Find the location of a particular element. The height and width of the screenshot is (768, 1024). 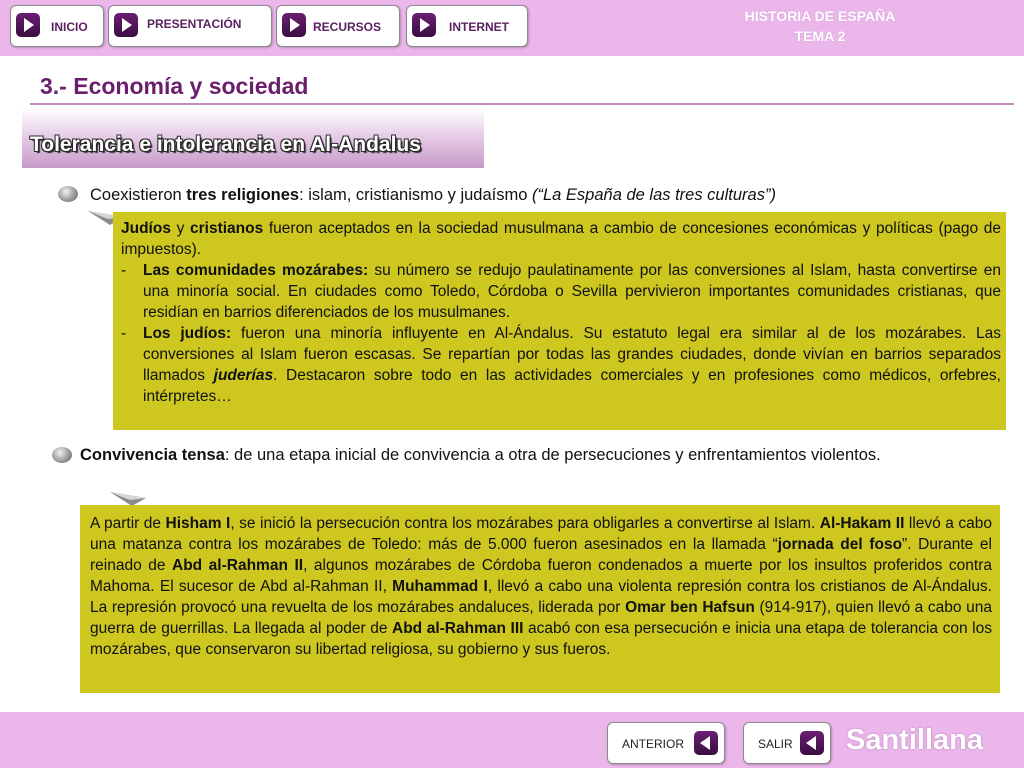

box1-intro-text1: y is located at coordinates (180, 228).